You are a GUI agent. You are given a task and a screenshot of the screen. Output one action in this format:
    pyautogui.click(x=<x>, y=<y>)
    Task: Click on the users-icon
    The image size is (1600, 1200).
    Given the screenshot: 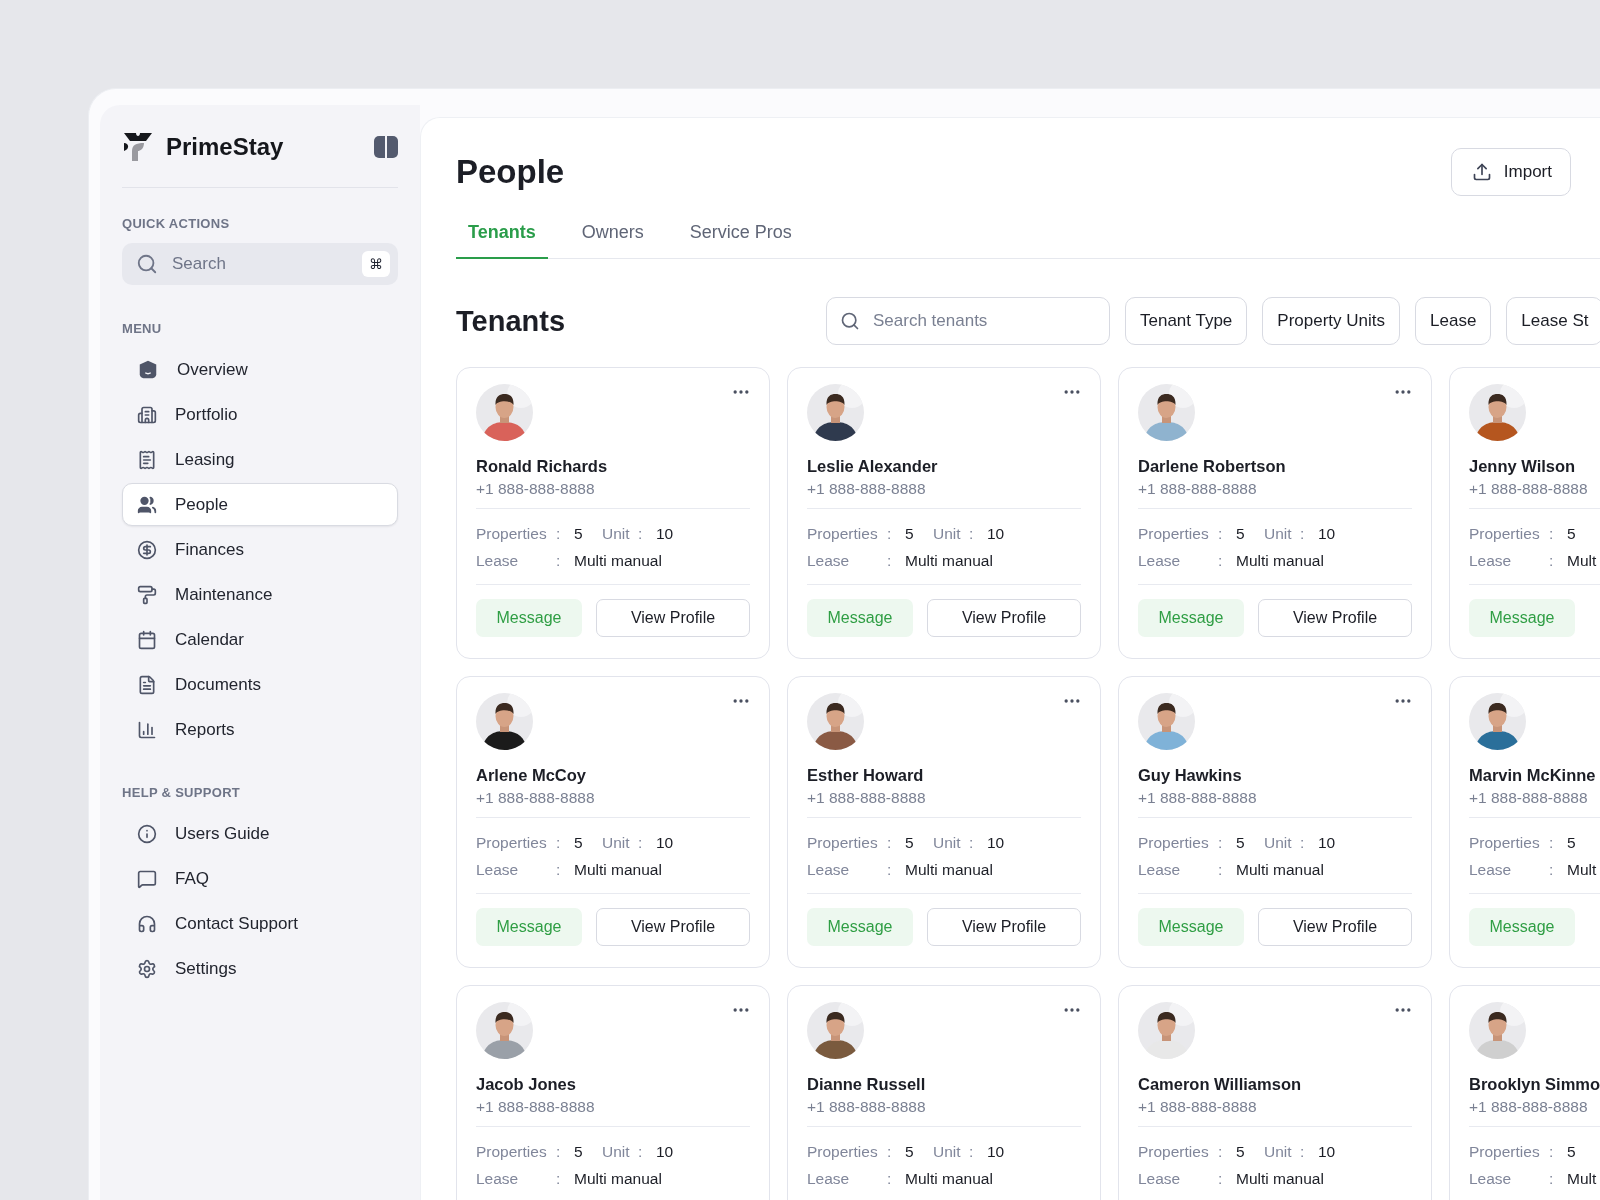 What is the action you would take?
    pyautogui.click(x=147, y=504)
    